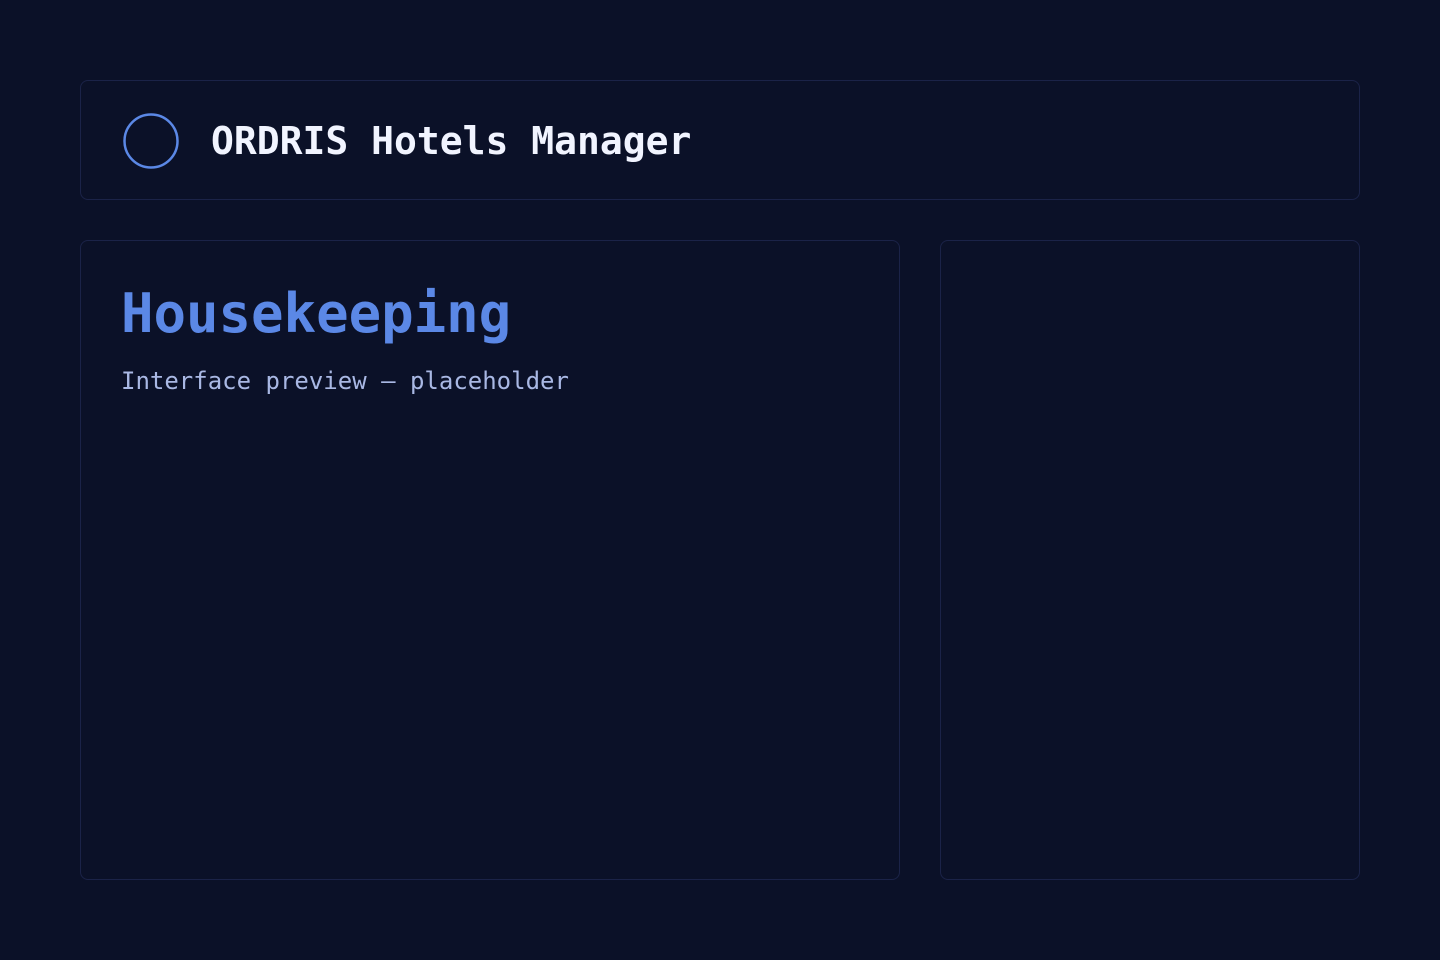  Describe the element at coordinates (316, 313) in the screenshot. I see `page-title: Housekeeping` at that location.